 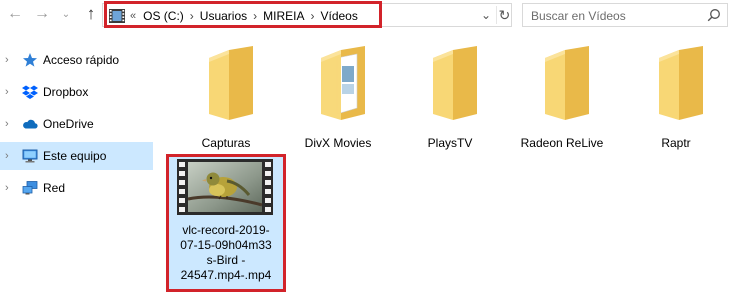 I want to click on overflow-chevron-icon: «, so click(x=133, y=16).